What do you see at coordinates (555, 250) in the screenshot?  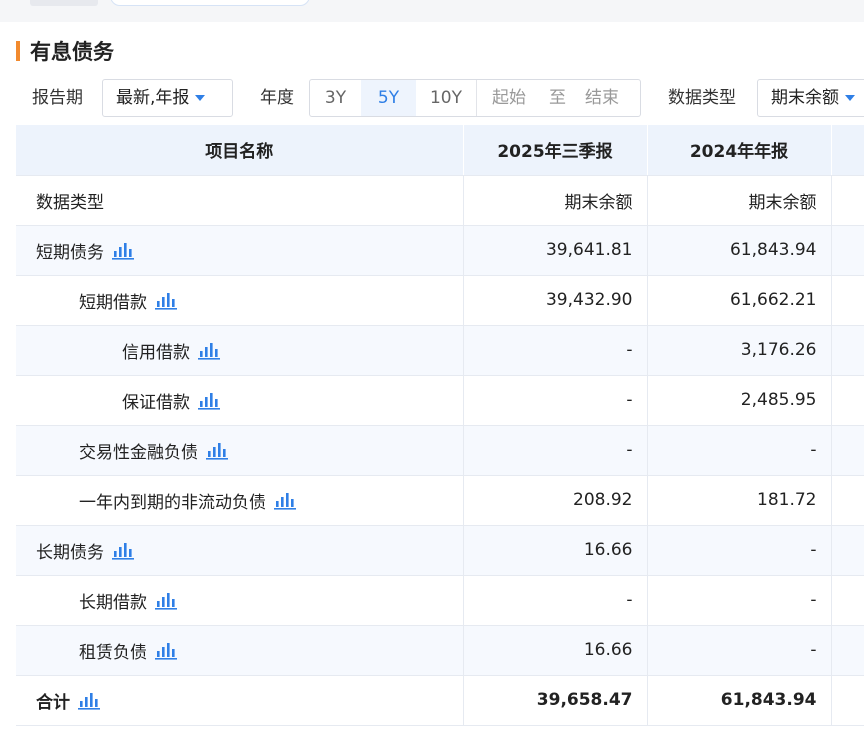 I see `row-value-col-1: 39,641.81` at bounding box center [555, 250].